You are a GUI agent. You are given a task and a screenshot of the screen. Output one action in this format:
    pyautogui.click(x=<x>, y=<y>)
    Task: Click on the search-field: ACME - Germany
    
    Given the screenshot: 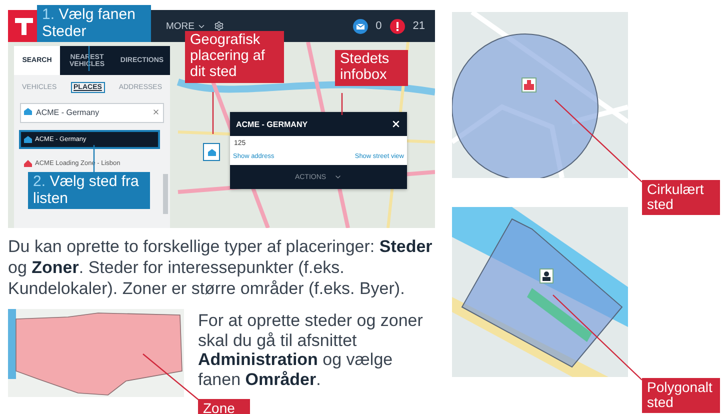 What is the action you would take?
    pyautogui.click(x=92, y=112)
    